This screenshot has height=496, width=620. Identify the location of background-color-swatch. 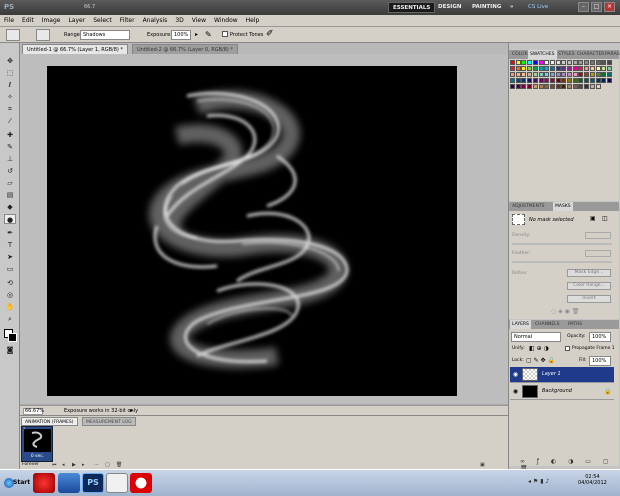
(12, 337).